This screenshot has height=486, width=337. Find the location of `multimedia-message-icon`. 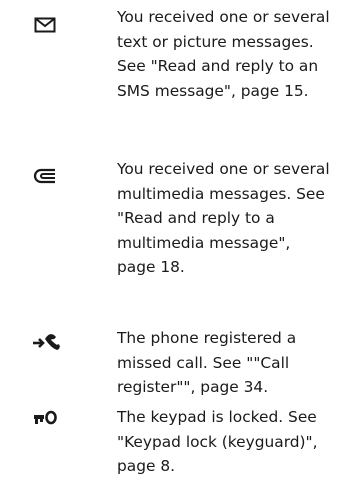

multimedia-message-icon is located at coordinates (30, 177).